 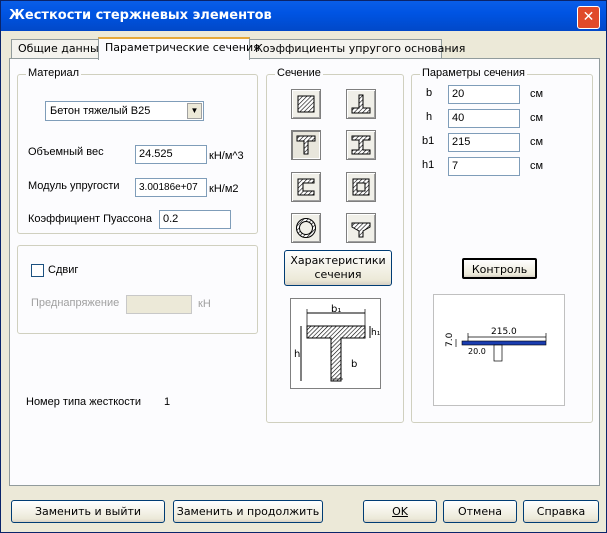 I want to click on tee-dimension-diagram: b₁ h₁ h b, so click(x=335, y=343).